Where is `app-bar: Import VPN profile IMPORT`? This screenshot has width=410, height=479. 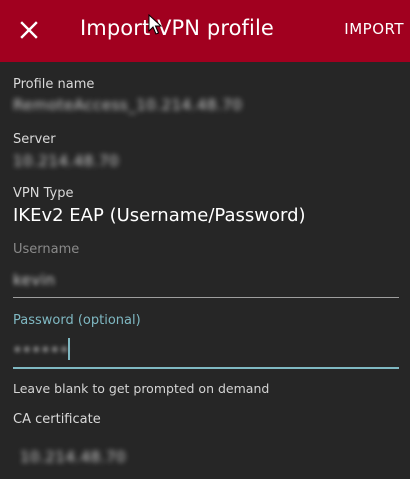 app-bar: Import VPN profile IMPORT is located at coordinates (205, 31).